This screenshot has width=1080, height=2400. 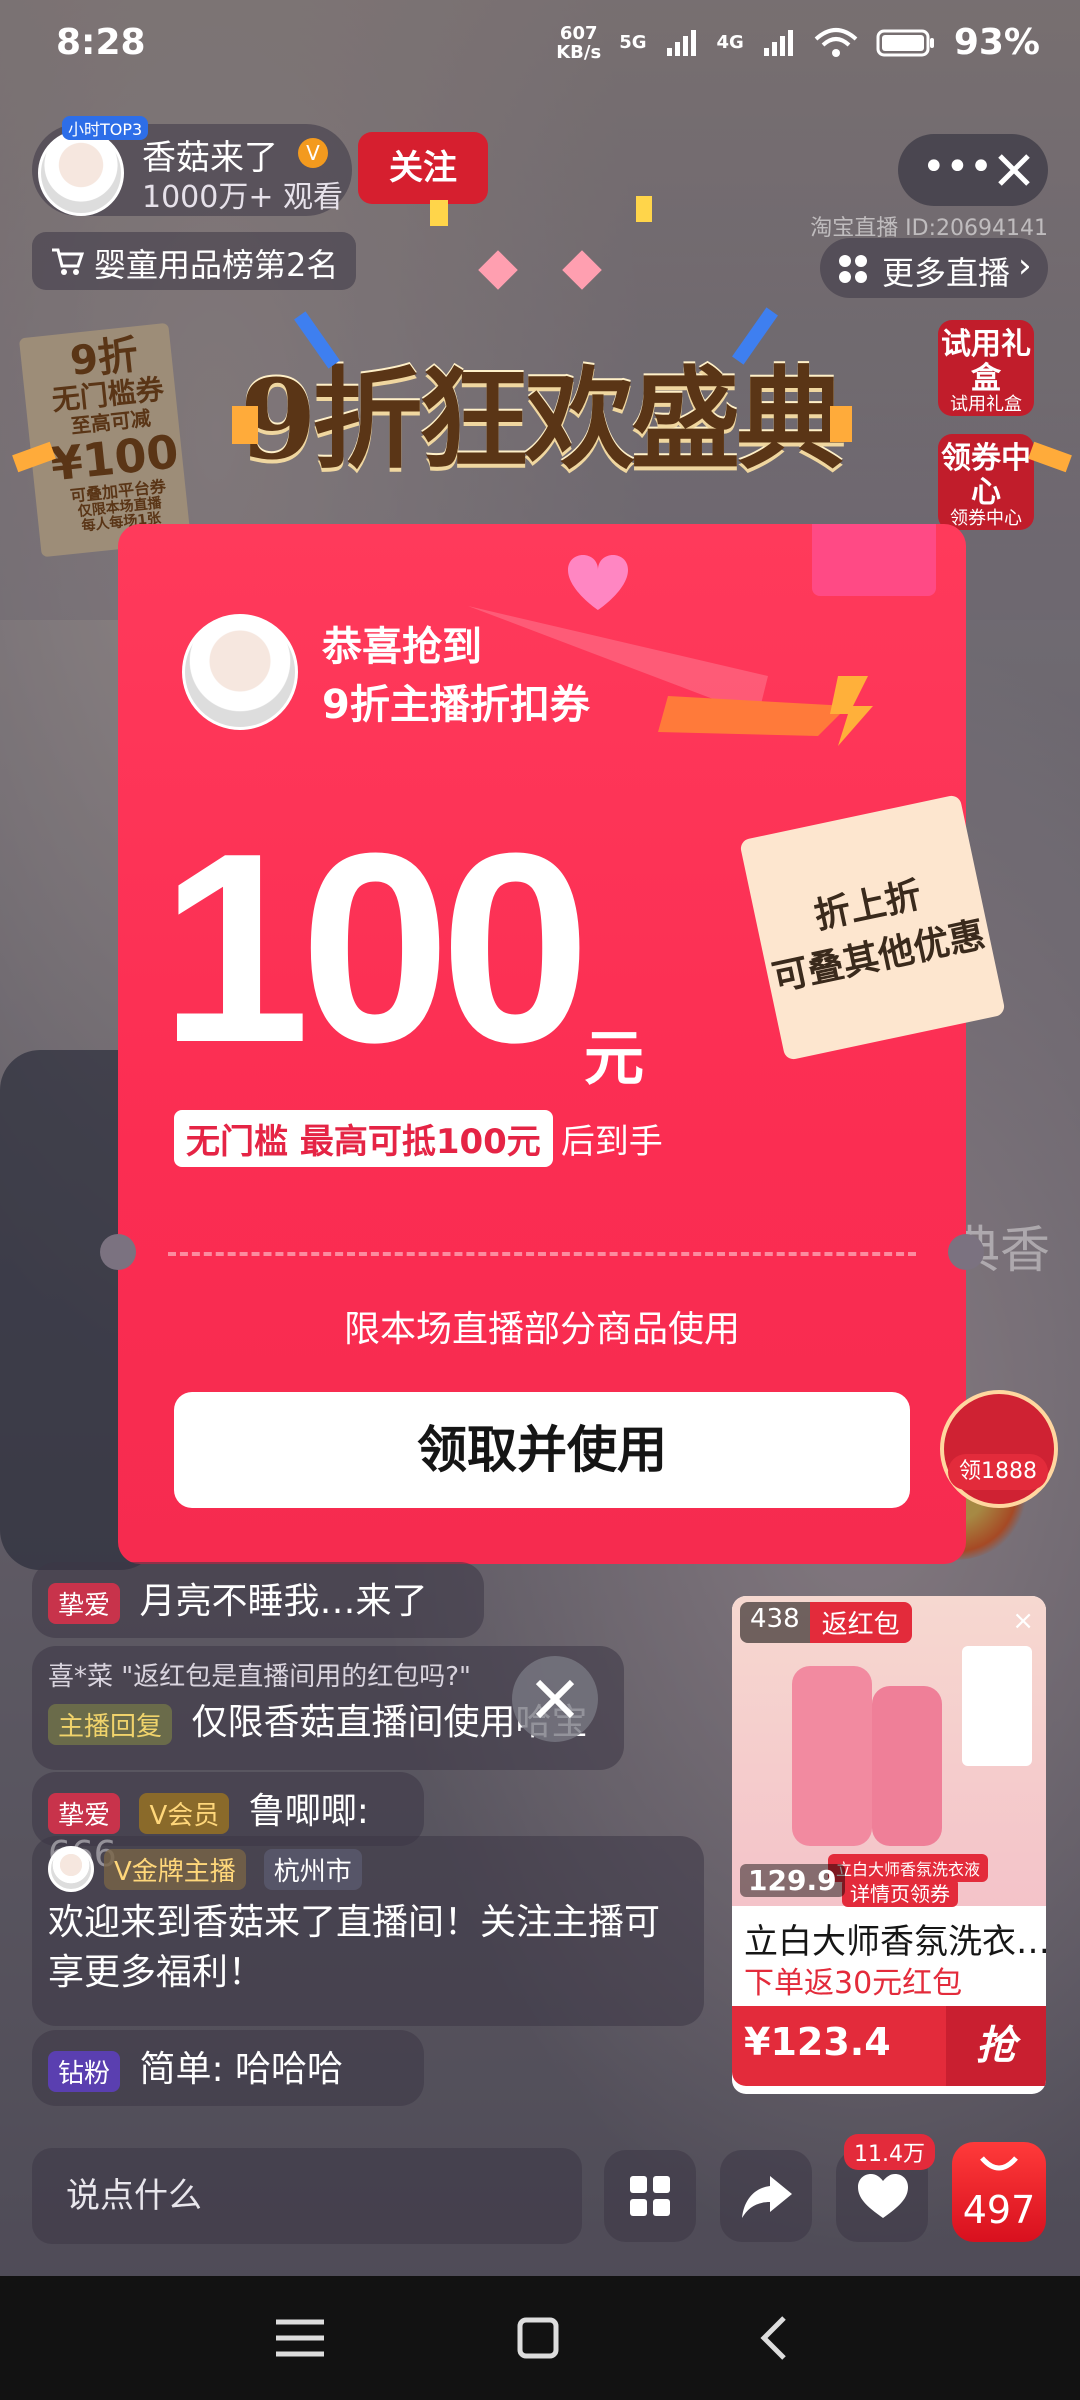 What do you see at coordinates (966, 1252) in the screenshot?
I see `right-notch` at bounding box center [966, 1252].